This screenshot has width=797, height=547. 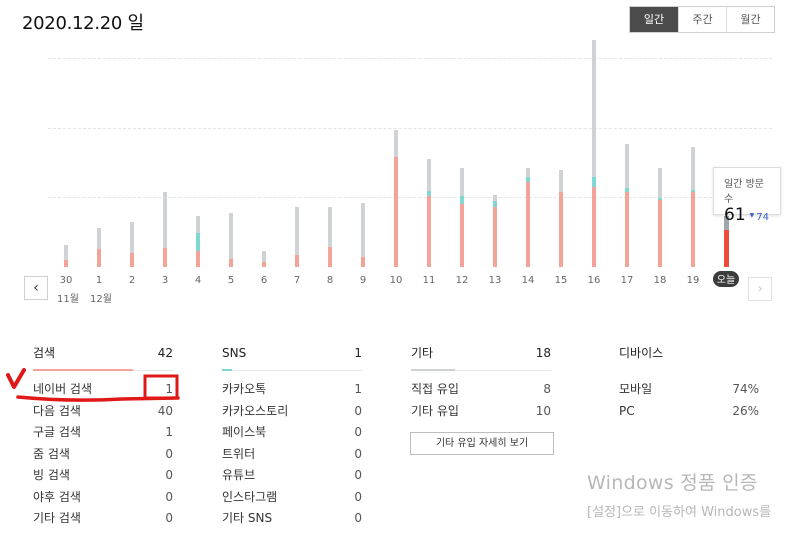 What do you see at coordinates (103, 453) in the screenshot?
I see `list-item: 줌 검색 0` at bounding box center [103, 453].